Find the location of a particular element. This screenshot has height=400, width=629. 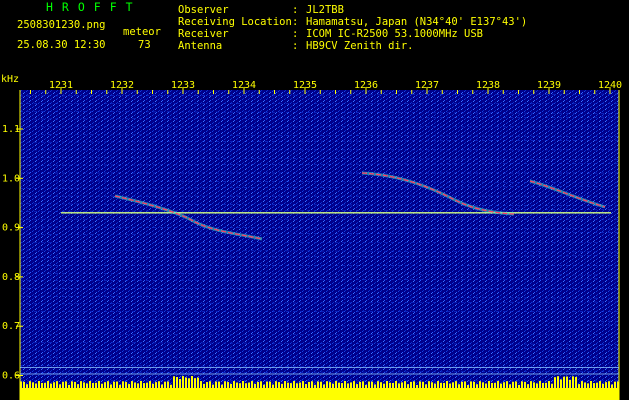

hrofft-logo: HROFFT is located at coordinates (94, 7).